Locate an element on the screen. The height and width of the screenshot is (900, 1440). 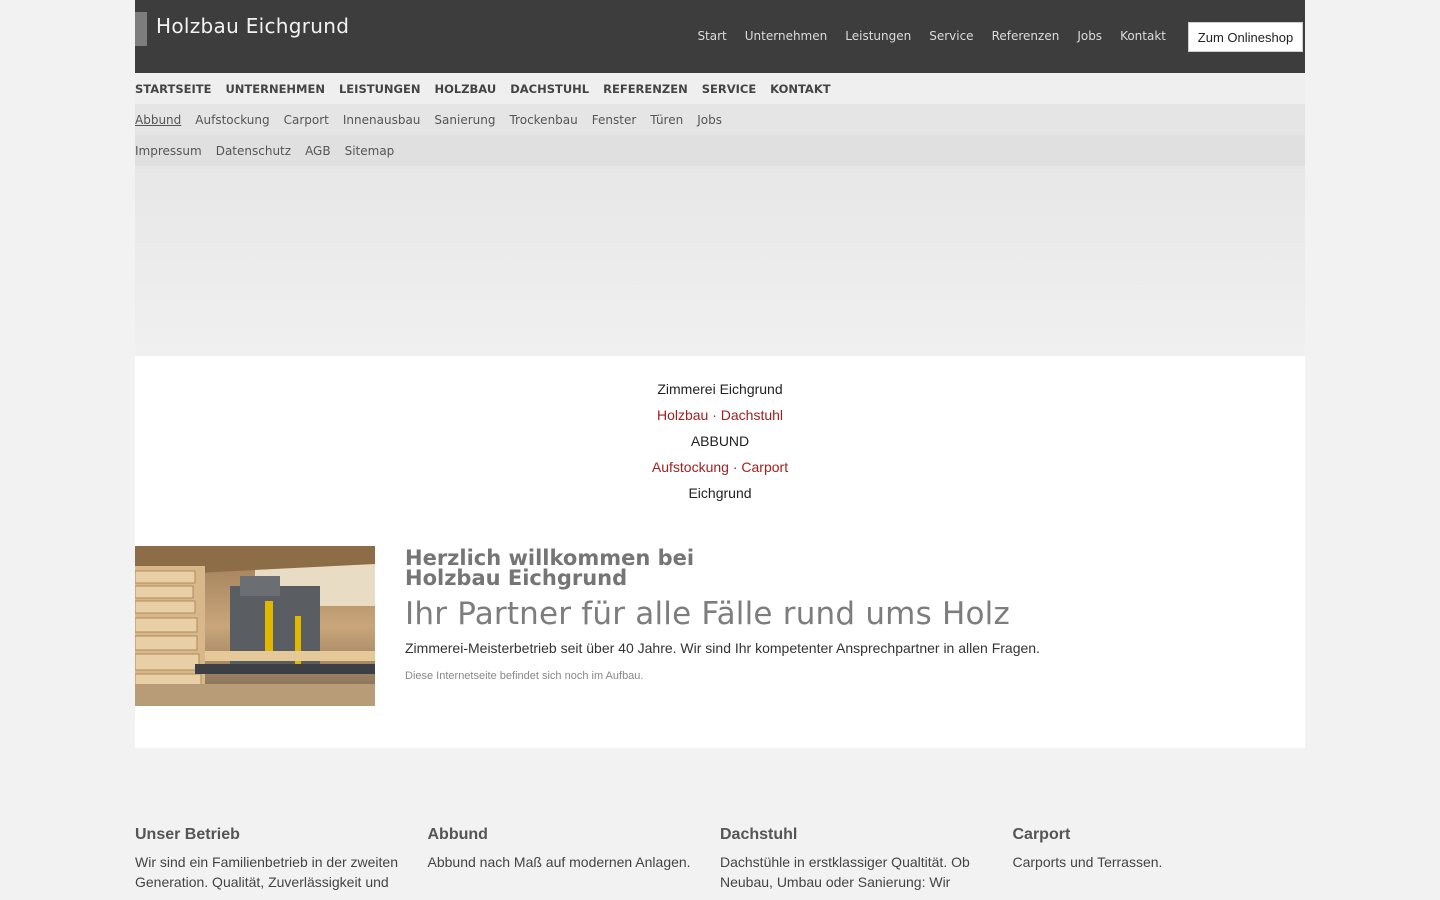
top-nav-kontakt: Kontakt is located at coordinates (1143, 36).